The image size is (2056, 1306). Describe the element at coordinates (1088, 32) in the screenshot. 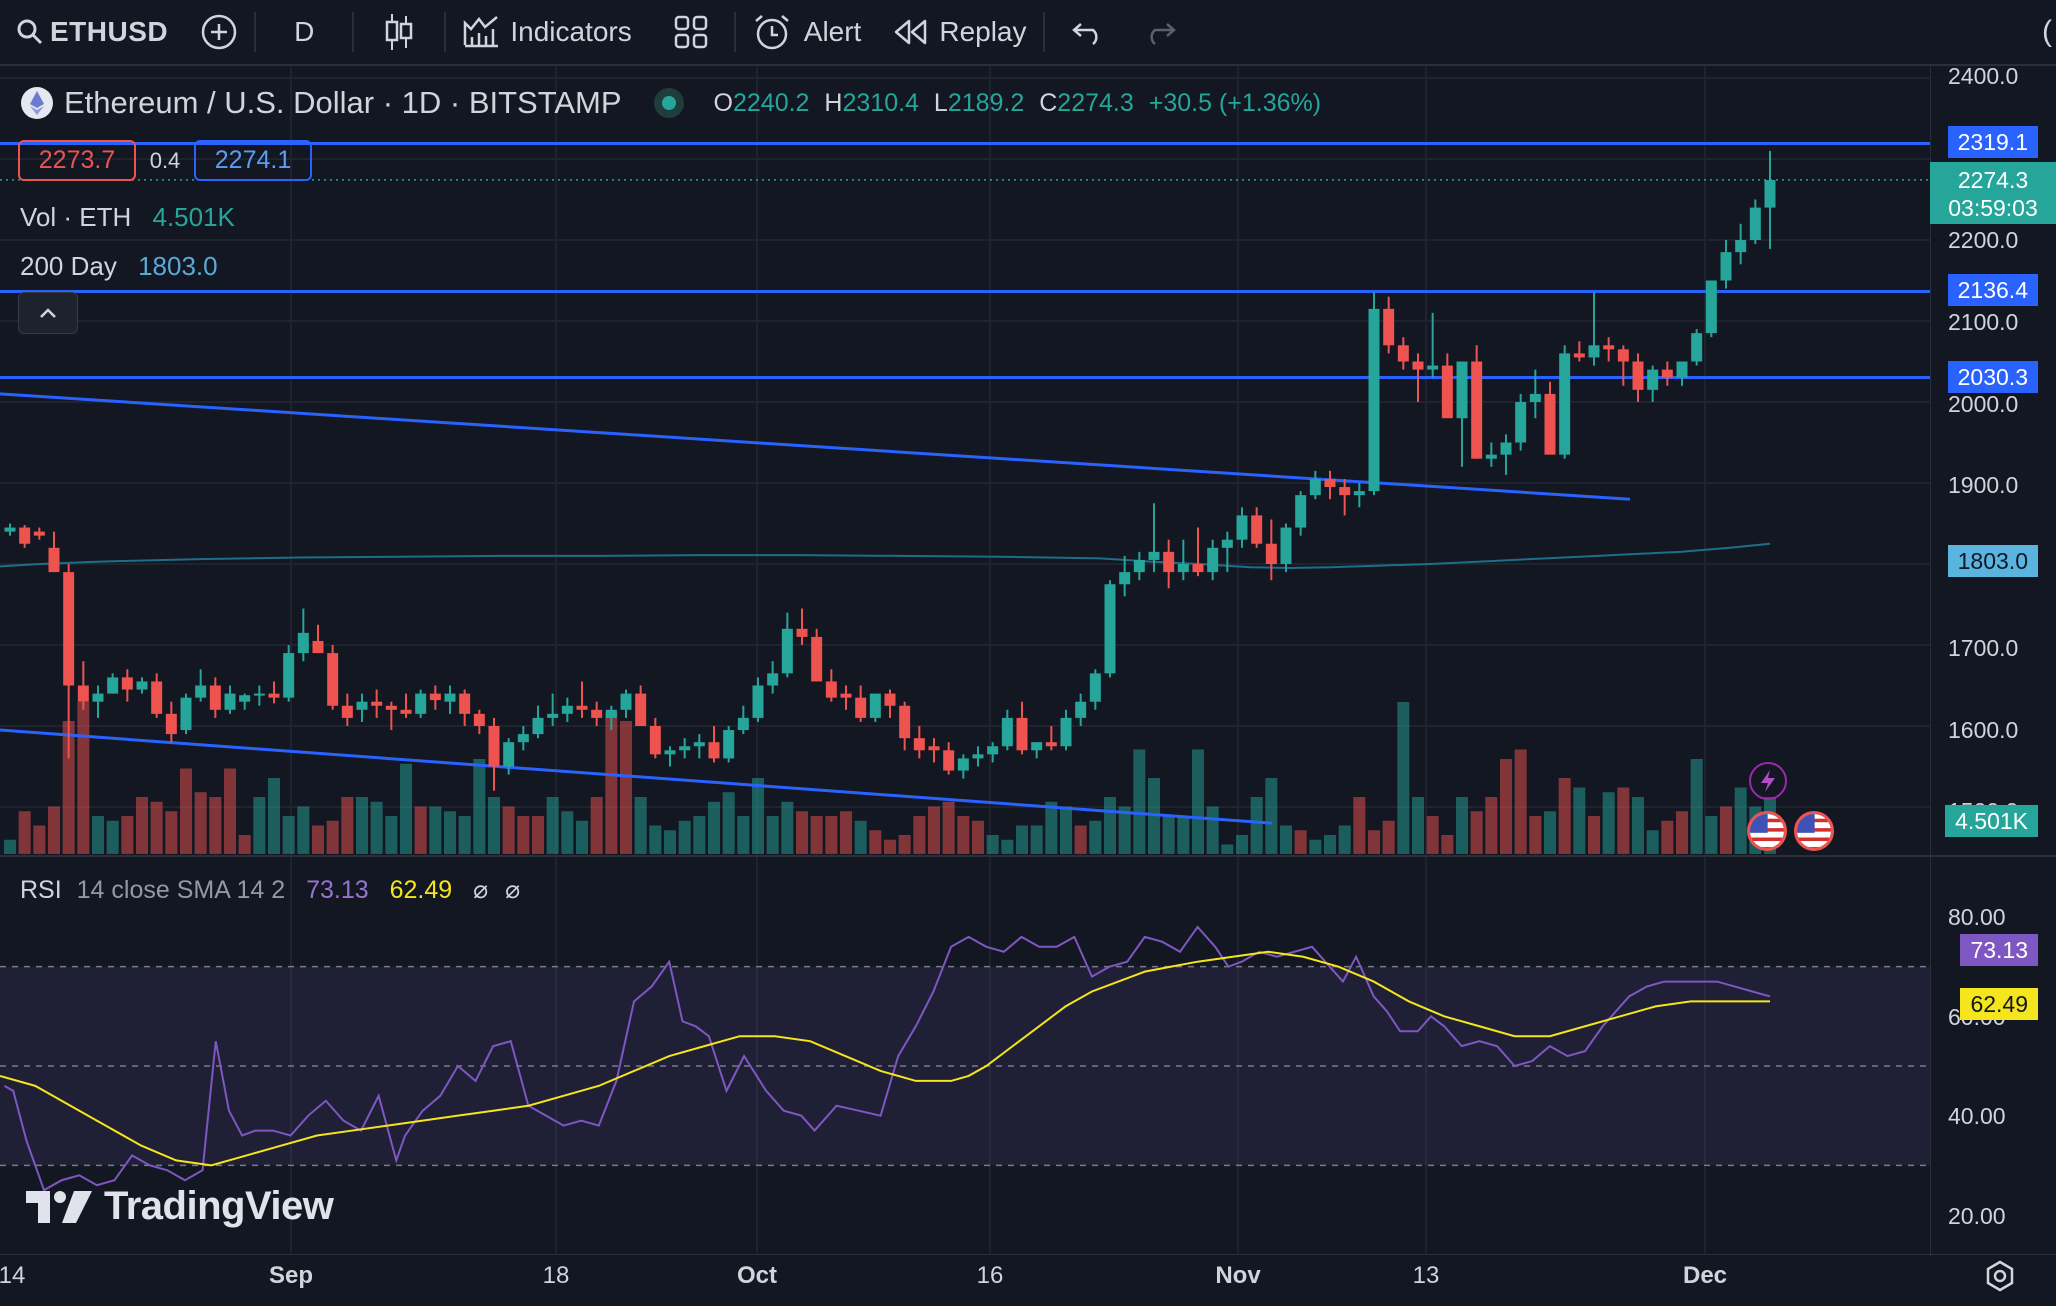

I see `undo-button` at that location.